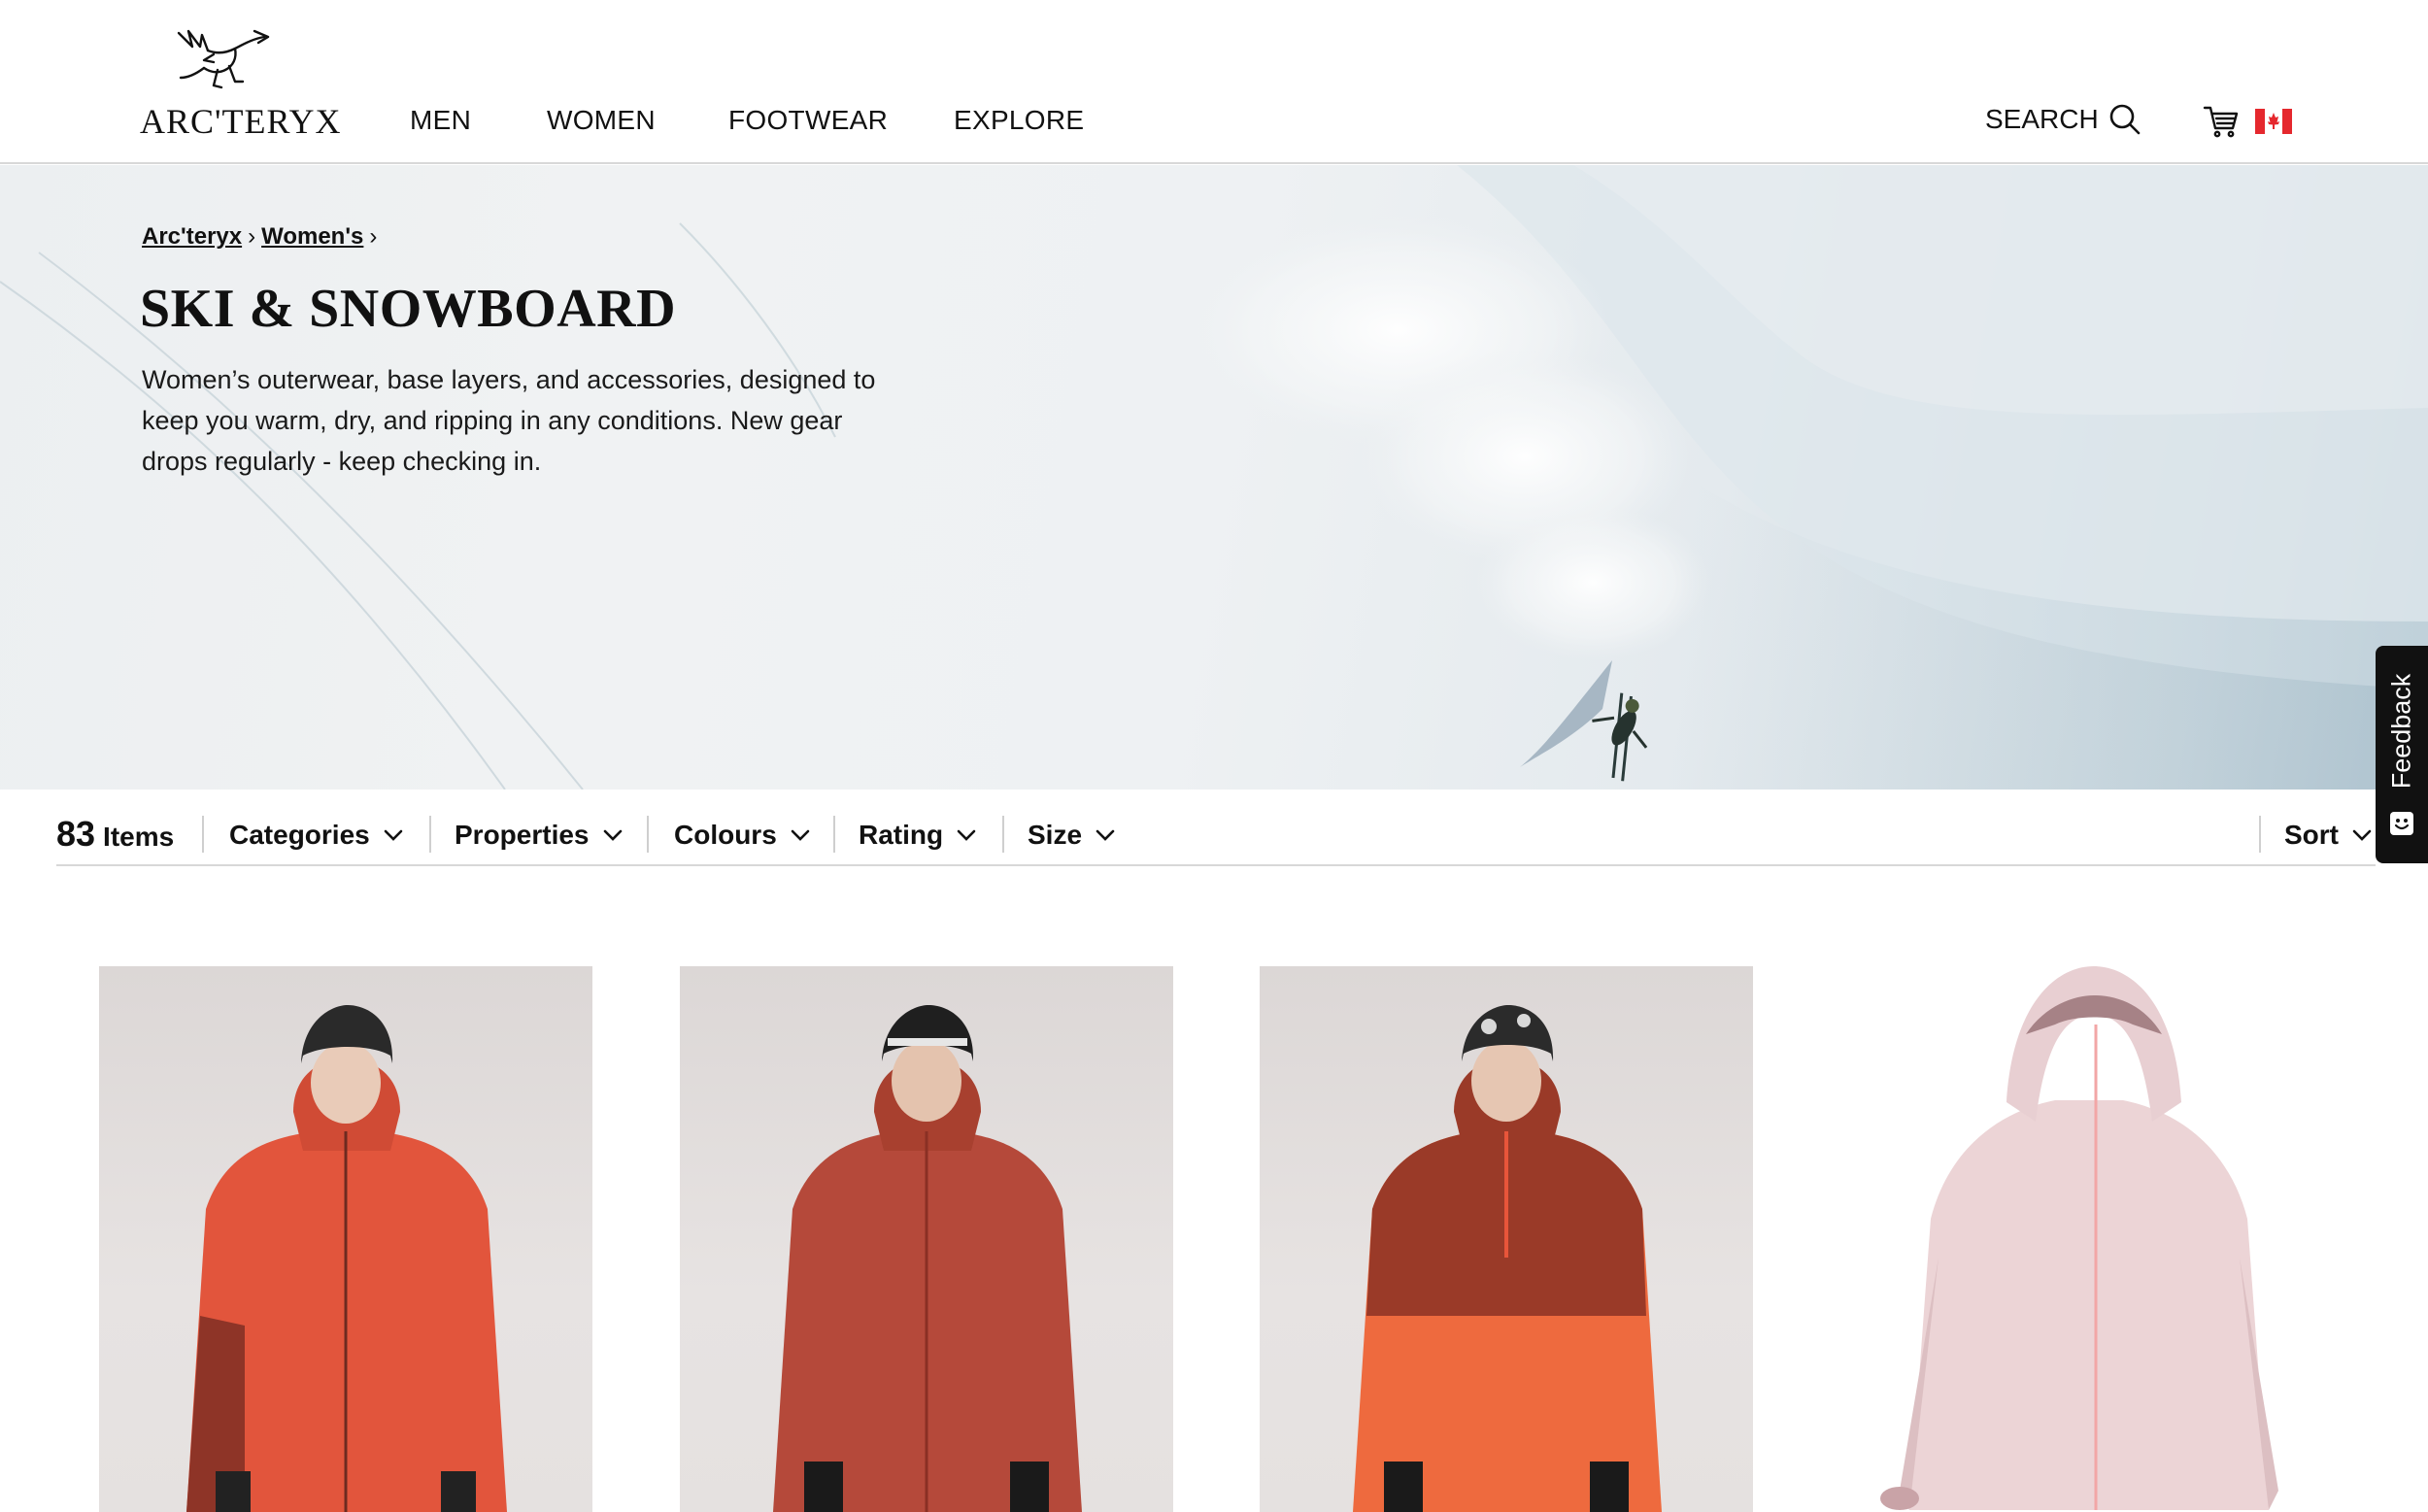 This screenshot has width=2428, height=1512. I want to click on filter-categories: Categories, so click(316, 835).